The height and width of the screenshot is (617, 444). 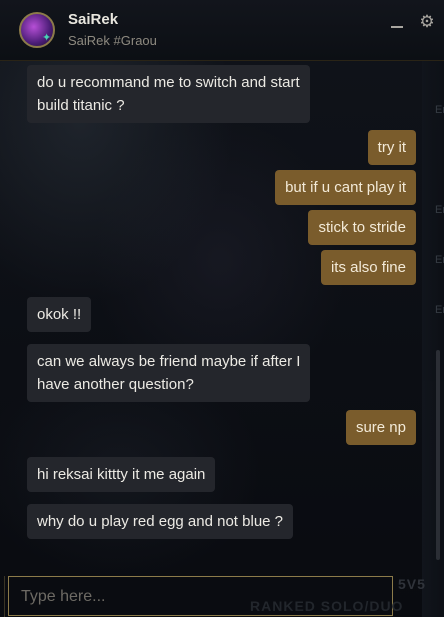 I want to click on game-mode-label: 5V5, so click(x=412, y=584).